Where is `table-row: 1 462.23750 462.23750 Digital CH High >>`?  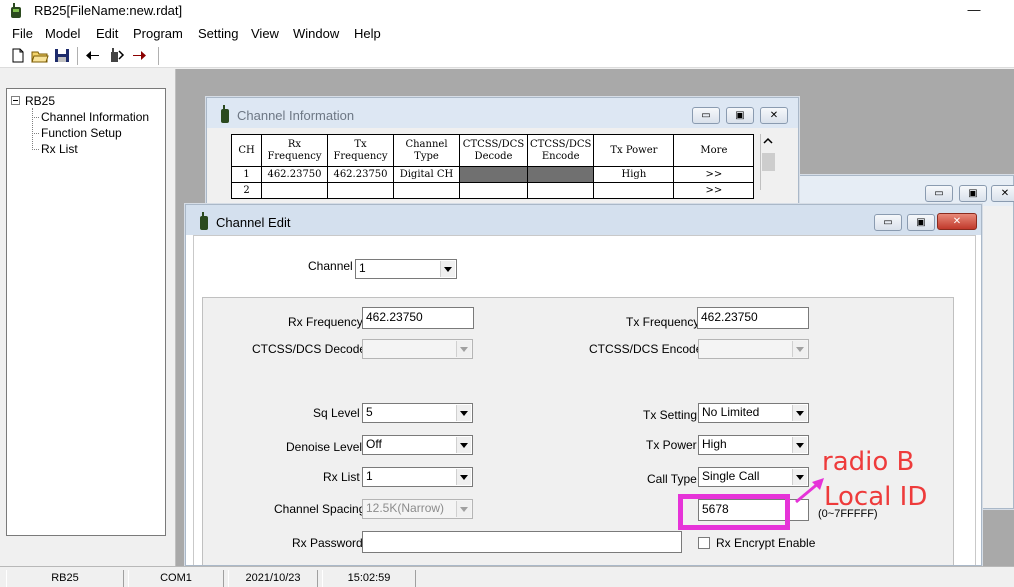
table-row: 1 462.23750 462.23750 Digital CH High >> is located at coordinates (493, 174).